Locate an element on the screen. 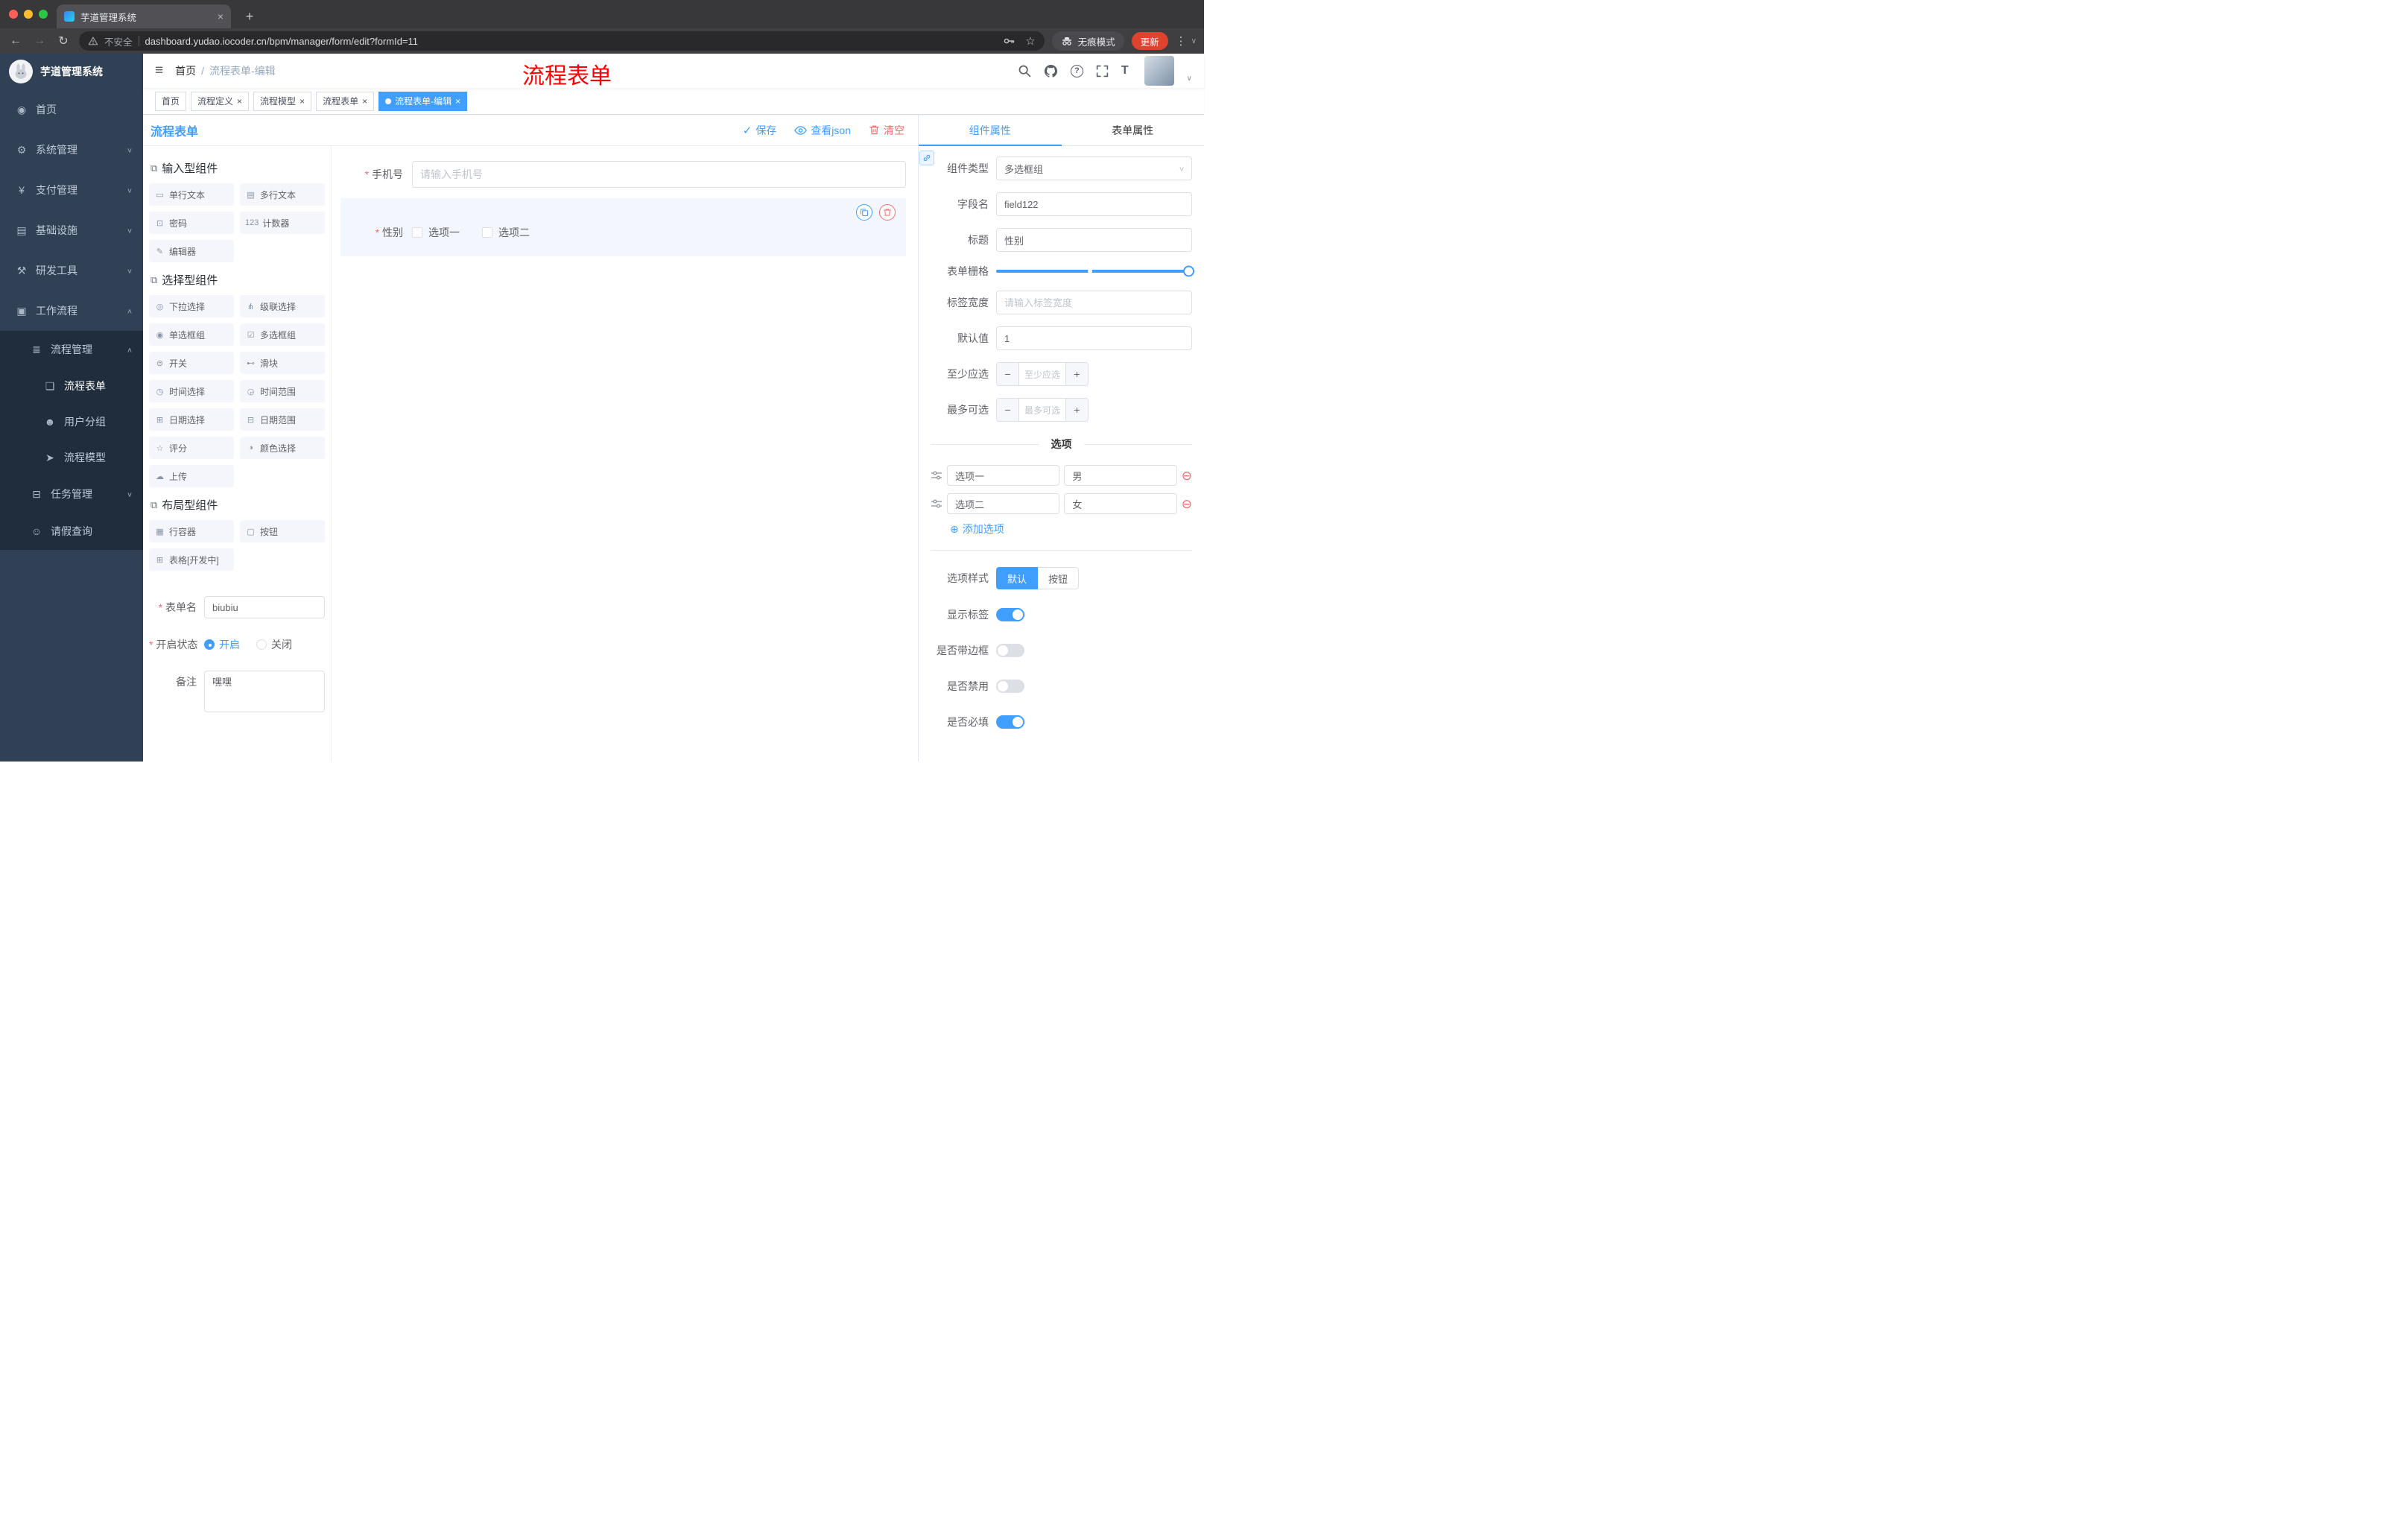 The height and width of the screenshot is (1523, 2408). browser-reload-button: ↻ is located at coordinates (63, 41).